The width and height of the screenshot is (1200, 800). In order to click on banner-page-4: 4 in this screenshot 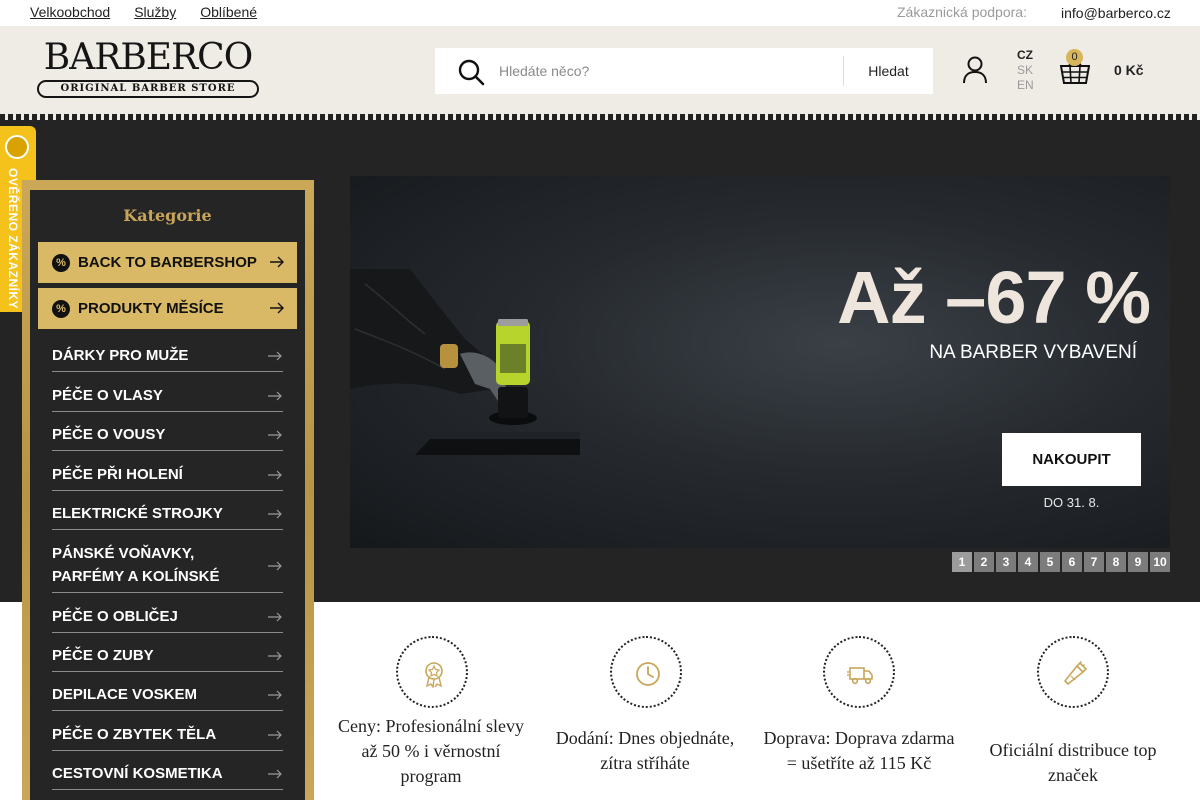, I will do `click(1028, 562)`.